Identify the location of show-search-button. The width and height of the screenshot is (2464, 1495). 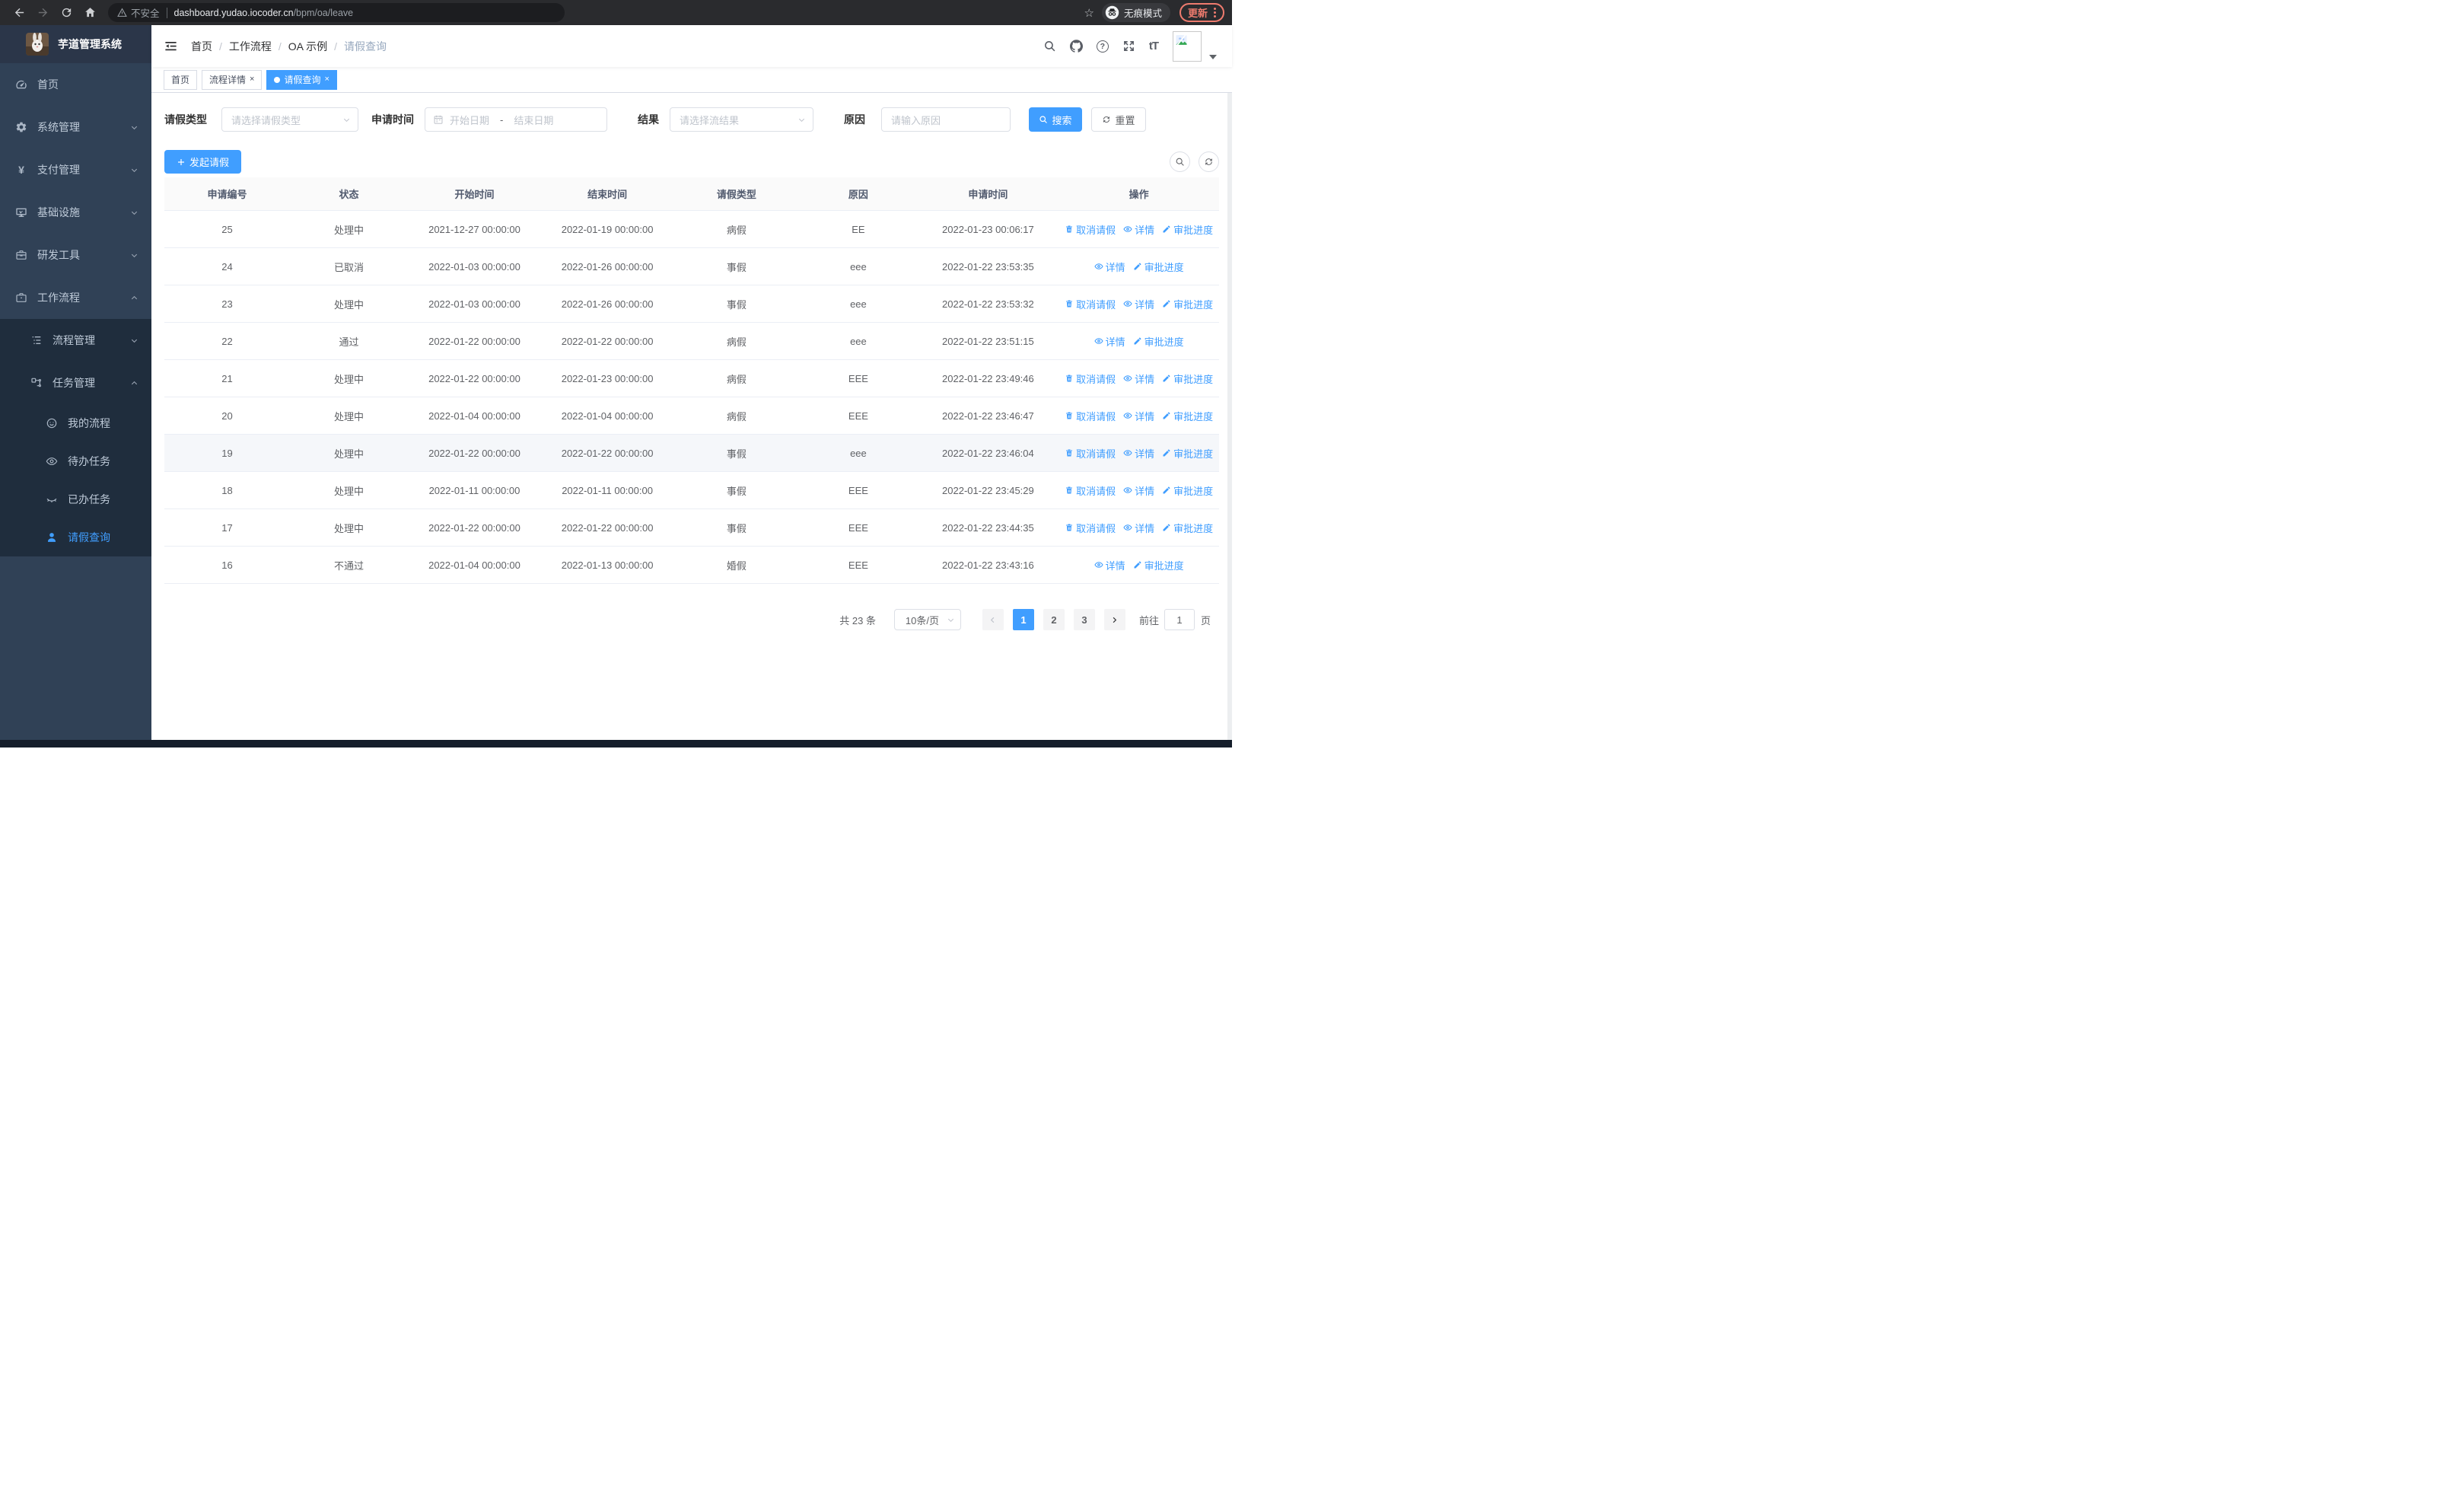
(1180, 162).